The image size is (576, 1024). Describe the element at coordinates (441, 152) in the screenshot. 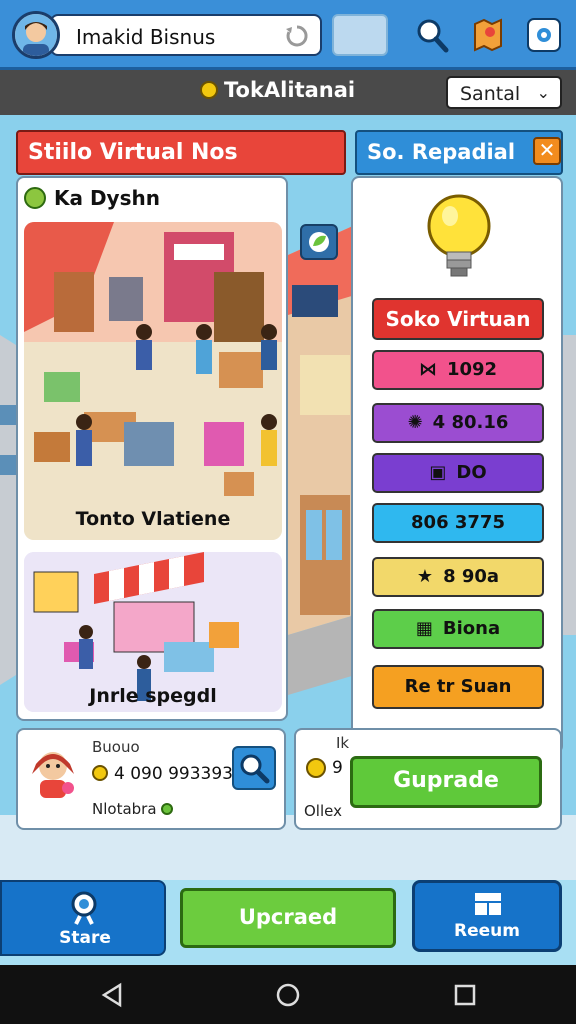

I see `repair-header-text: So. Repadial` at that location.